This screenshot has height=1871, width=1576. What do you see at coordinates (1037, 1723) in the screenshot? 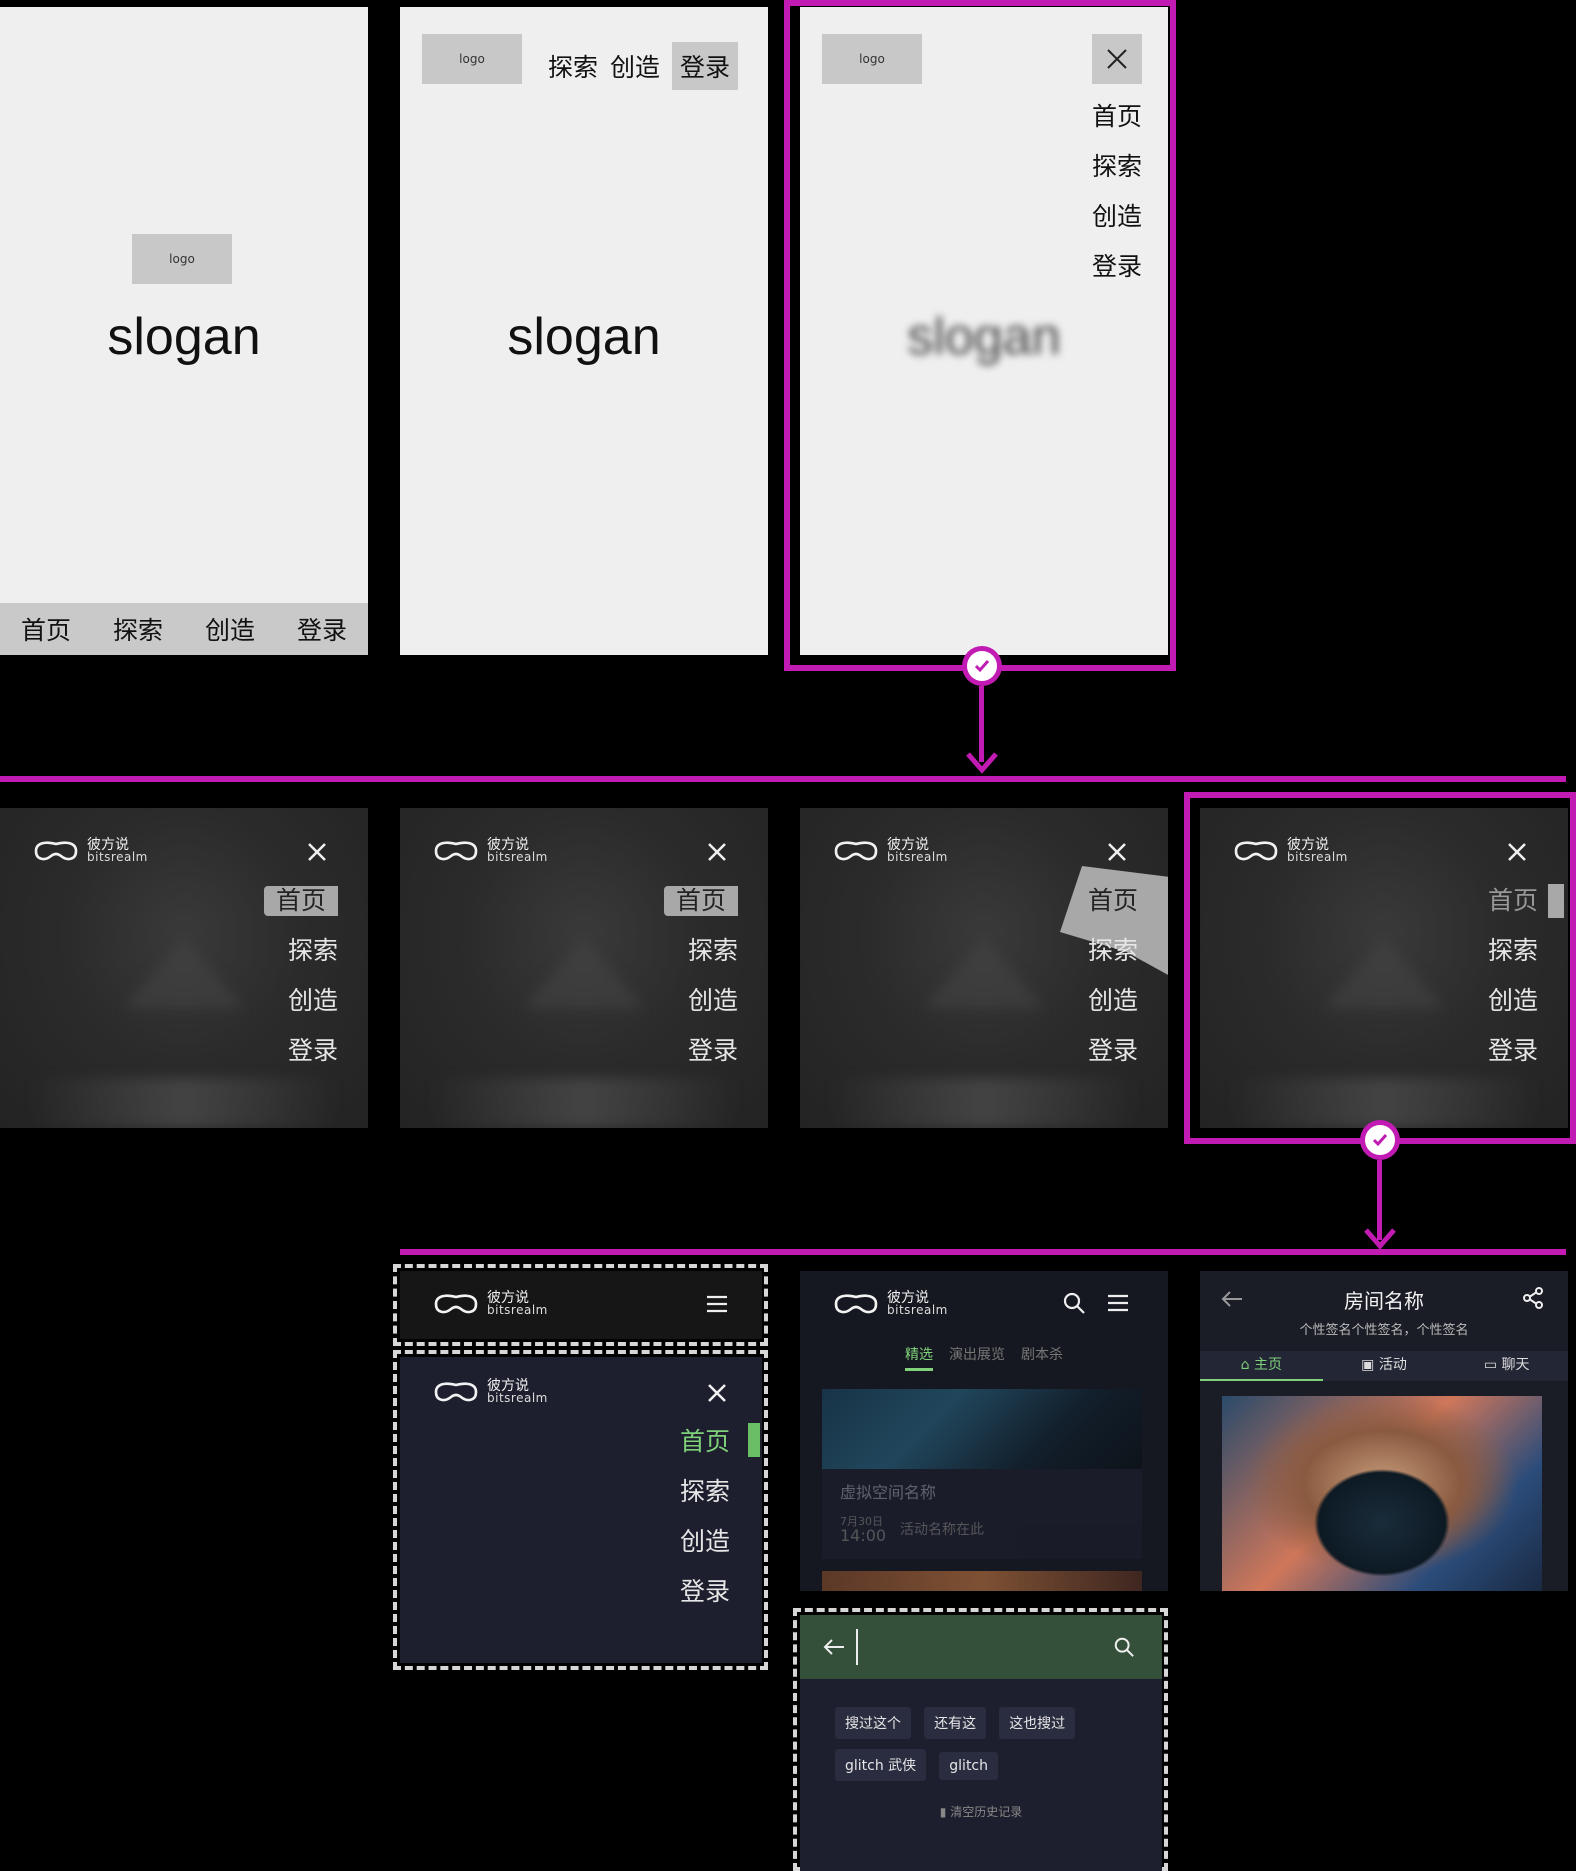
I see `history-chip: 这也搜过` at bounding box center [1037, 1723].